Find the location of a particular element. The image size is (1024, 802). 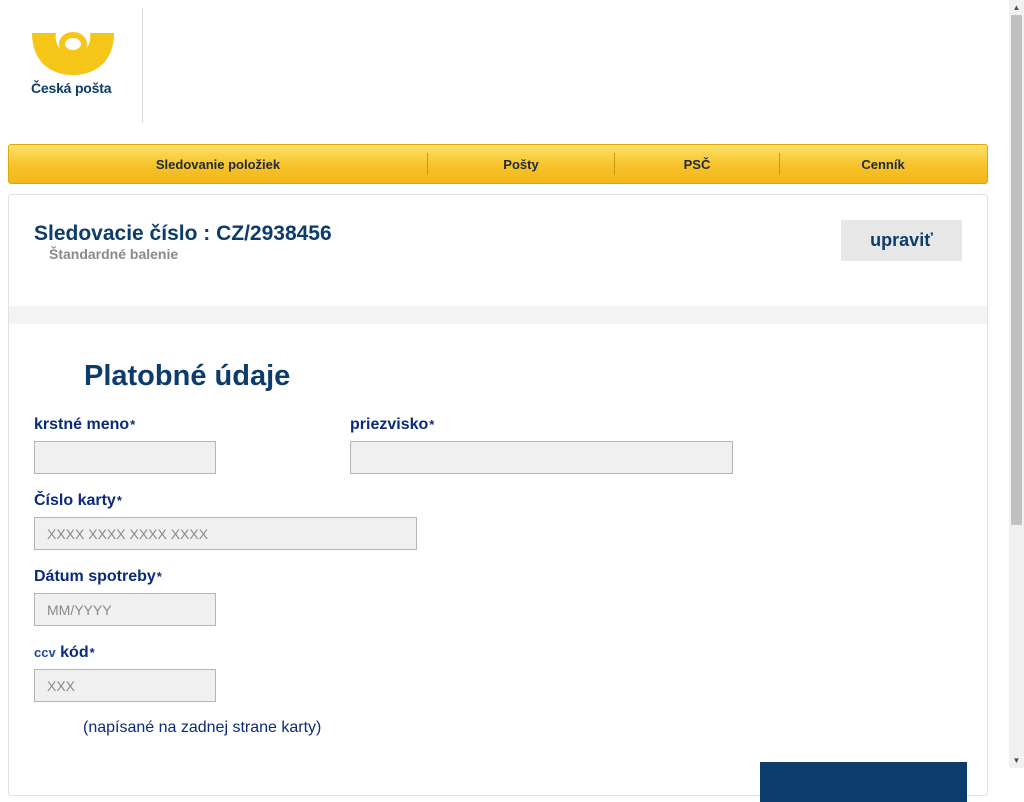

page-scrollbar: ▲ ▼ is located at coordinates (1016, 384).